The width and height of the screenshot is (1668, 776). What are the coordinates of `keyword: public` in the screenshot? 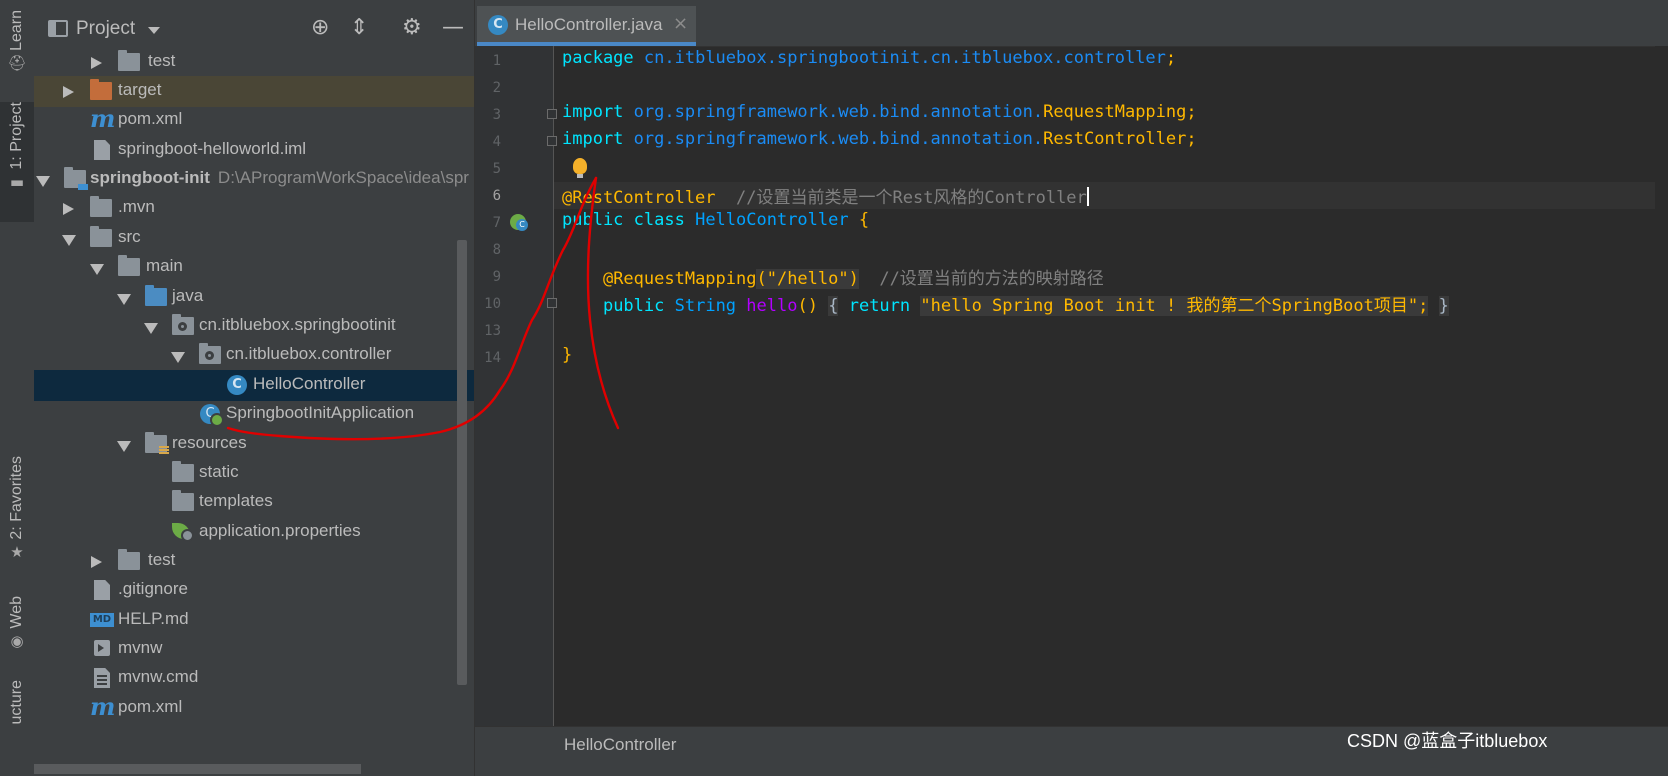 It's located at (633, 306).